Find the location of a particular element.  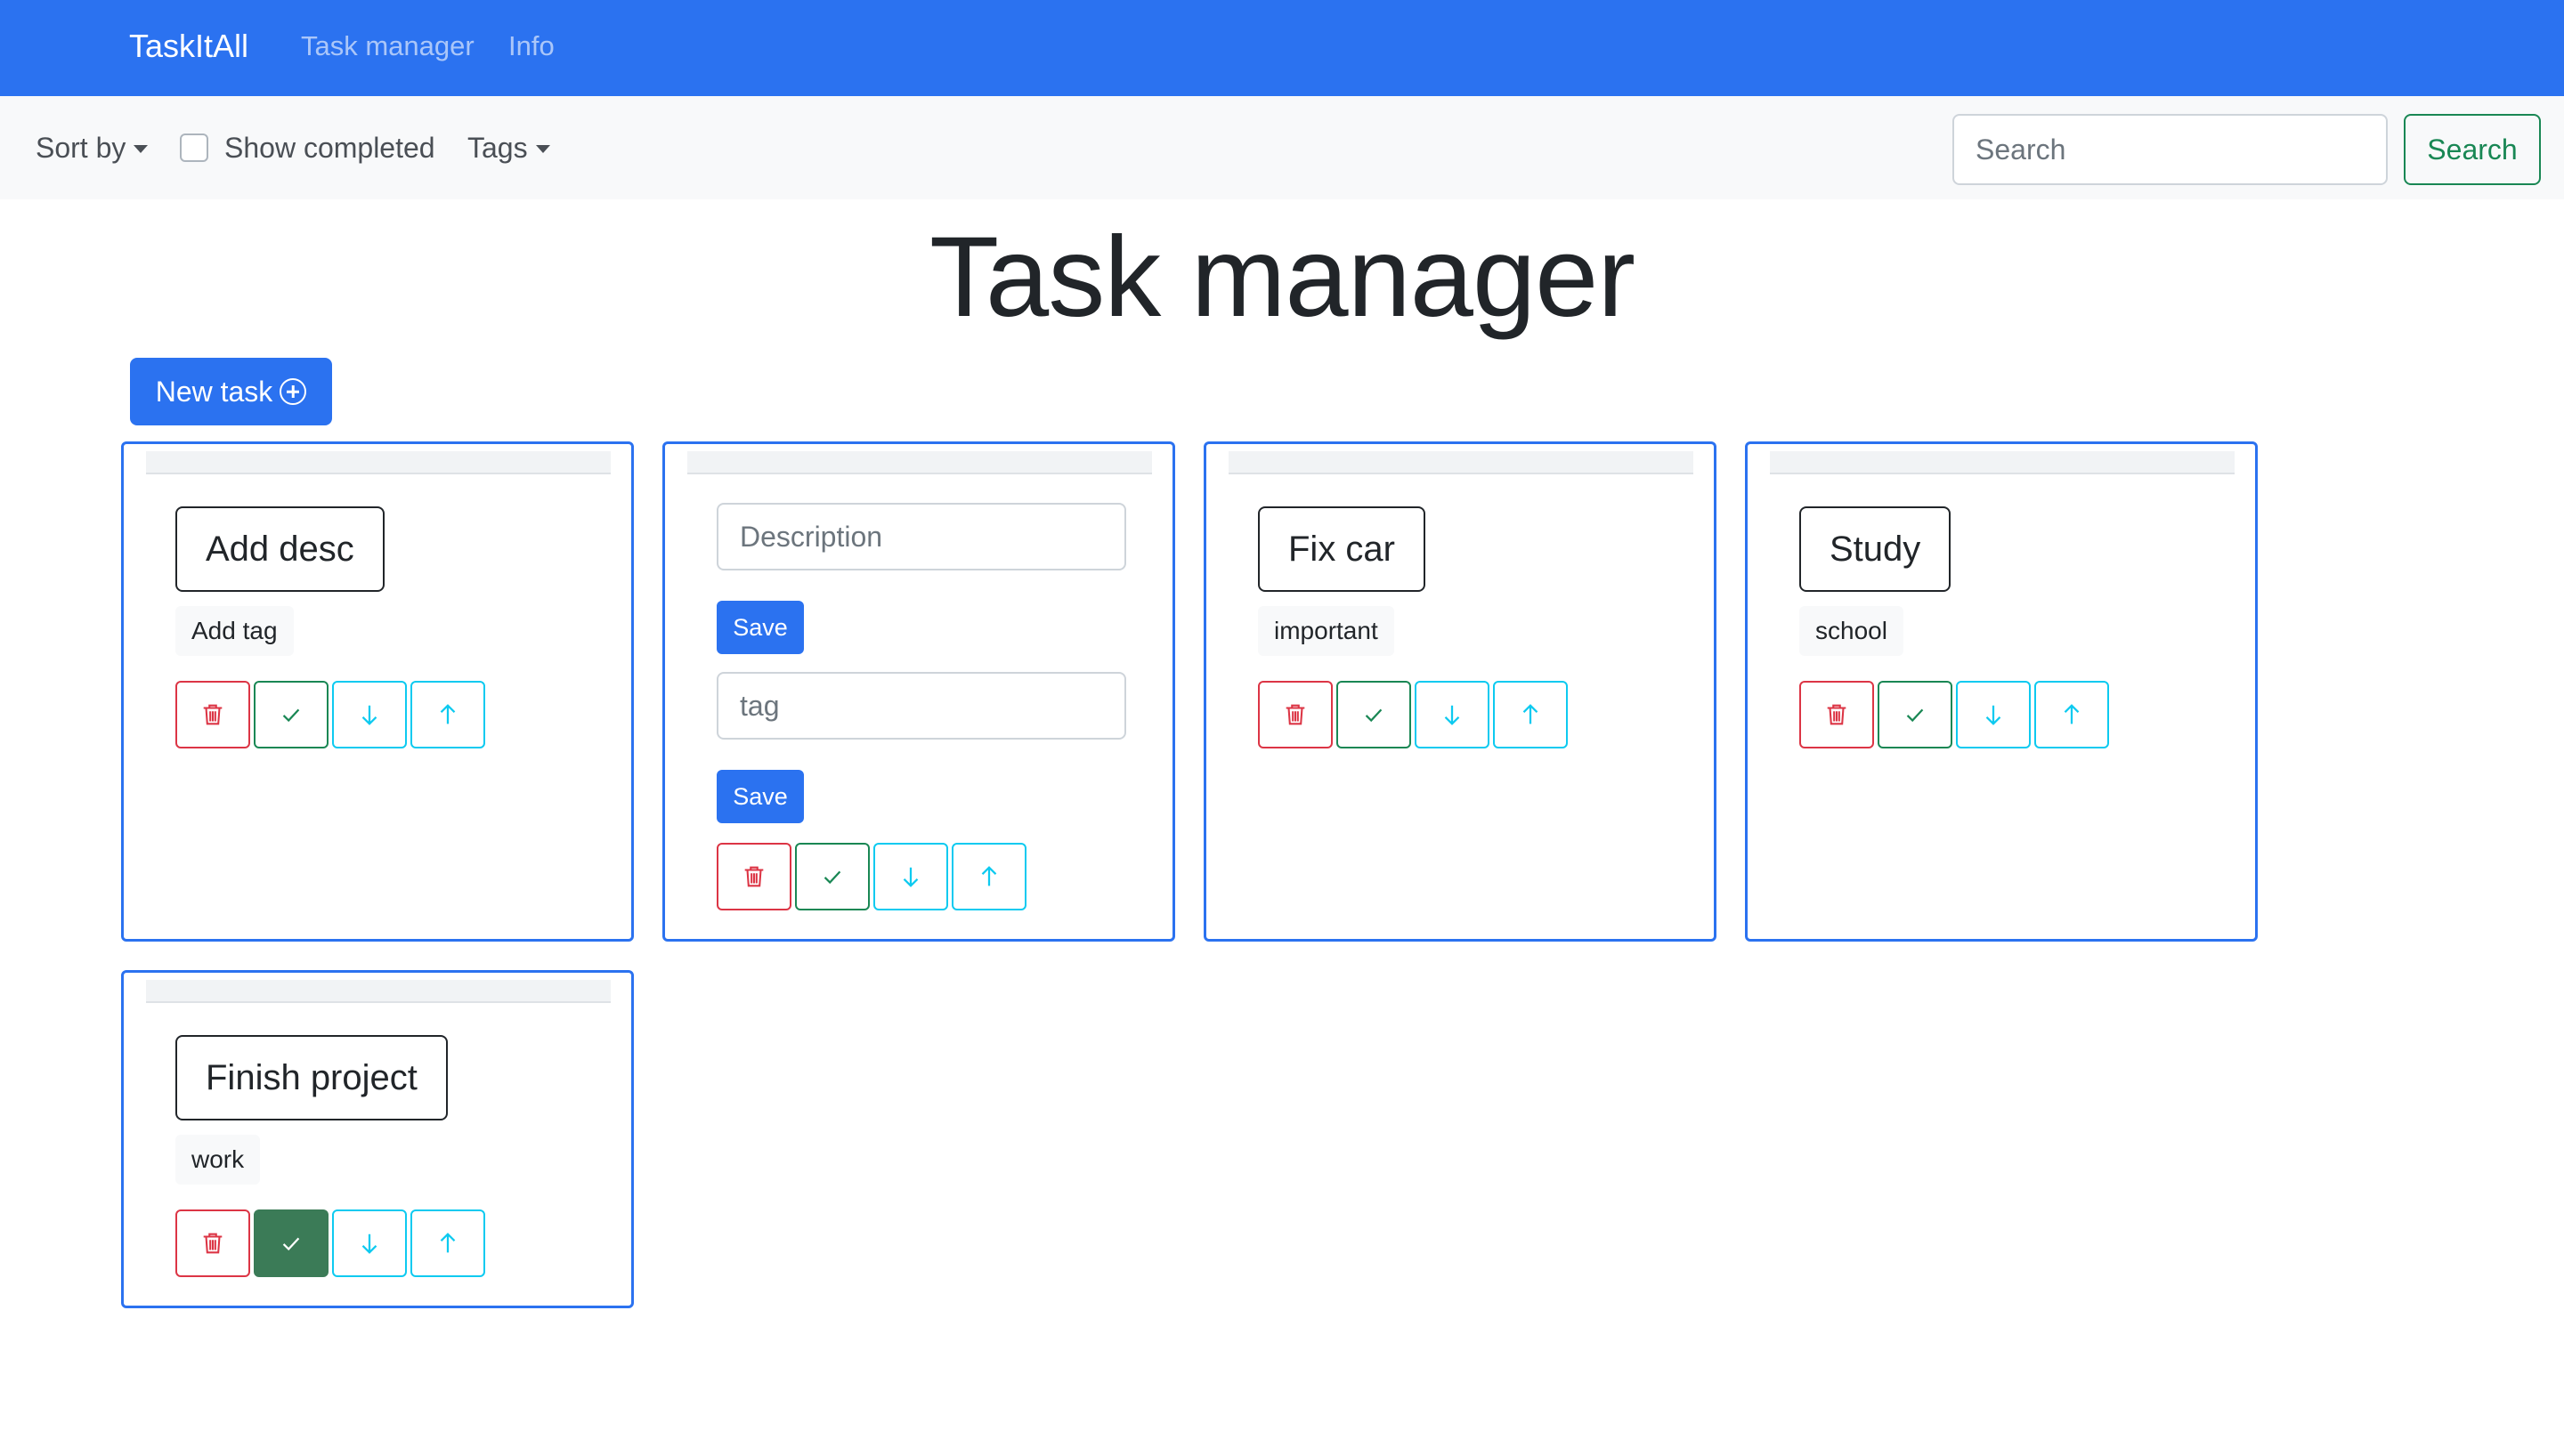

save-tag-button: Save is located at coordinates (760, 796).